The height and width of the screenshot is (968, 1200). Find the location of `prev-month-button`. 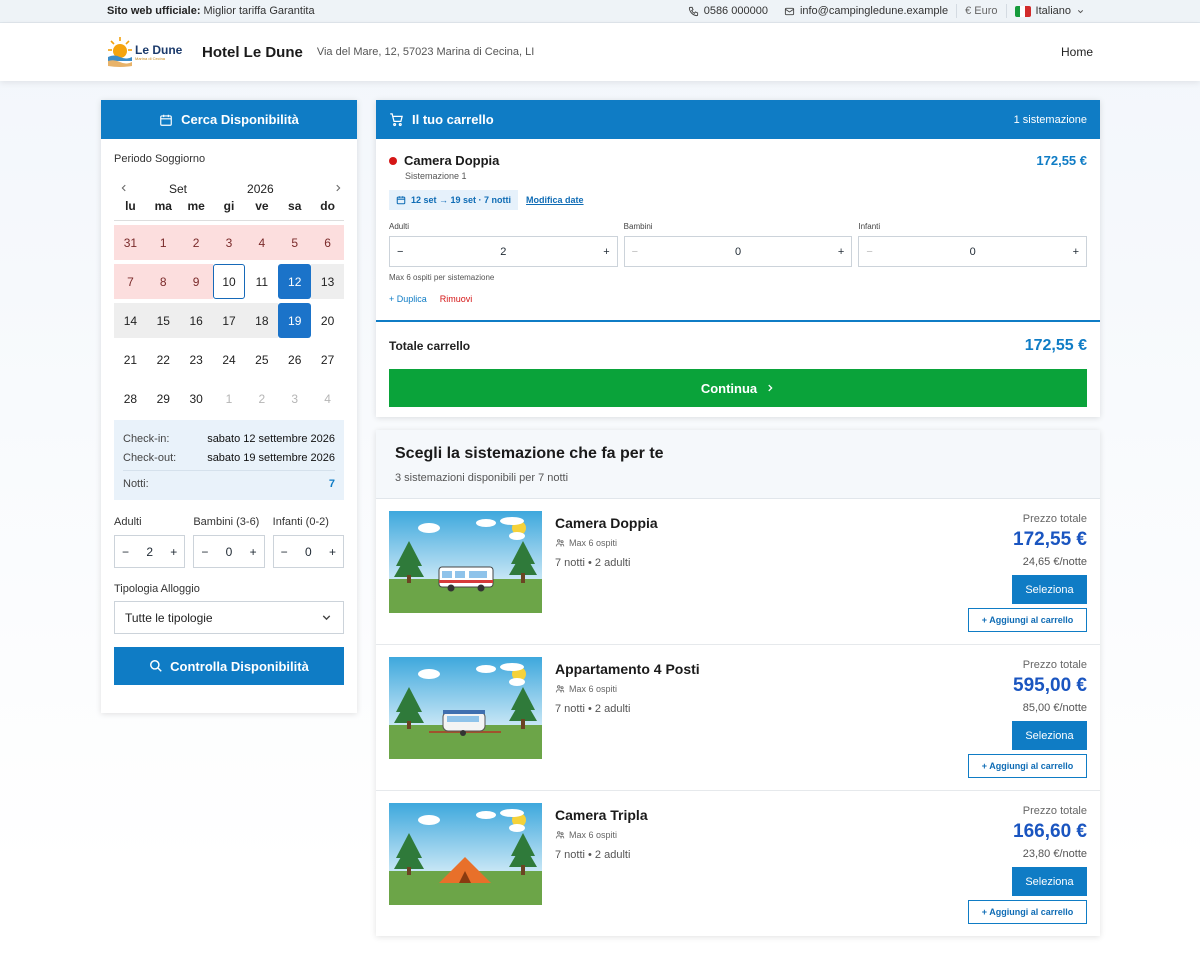

prev-month-button is located at coordinates (124, 189).